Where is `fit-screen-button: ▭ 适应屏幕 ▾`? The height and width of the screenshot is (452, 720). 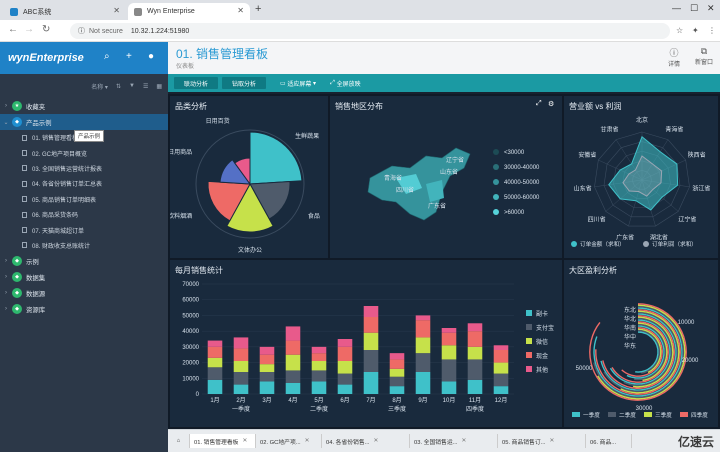
fit-screen-button: ▭ 适应屏幕 ▾ is located at coordinates (298, 83).